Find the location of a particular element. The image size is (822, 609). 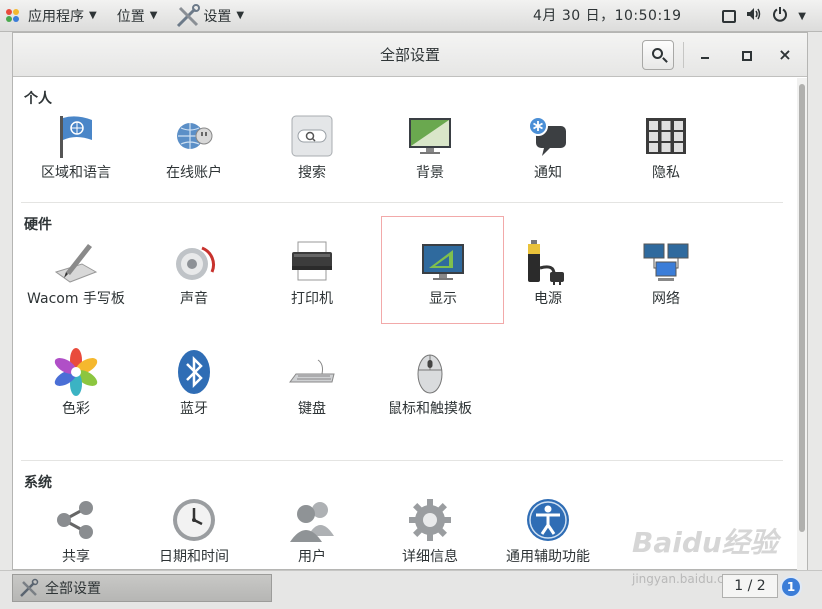

power-icon is located at coordinates (548, 262).